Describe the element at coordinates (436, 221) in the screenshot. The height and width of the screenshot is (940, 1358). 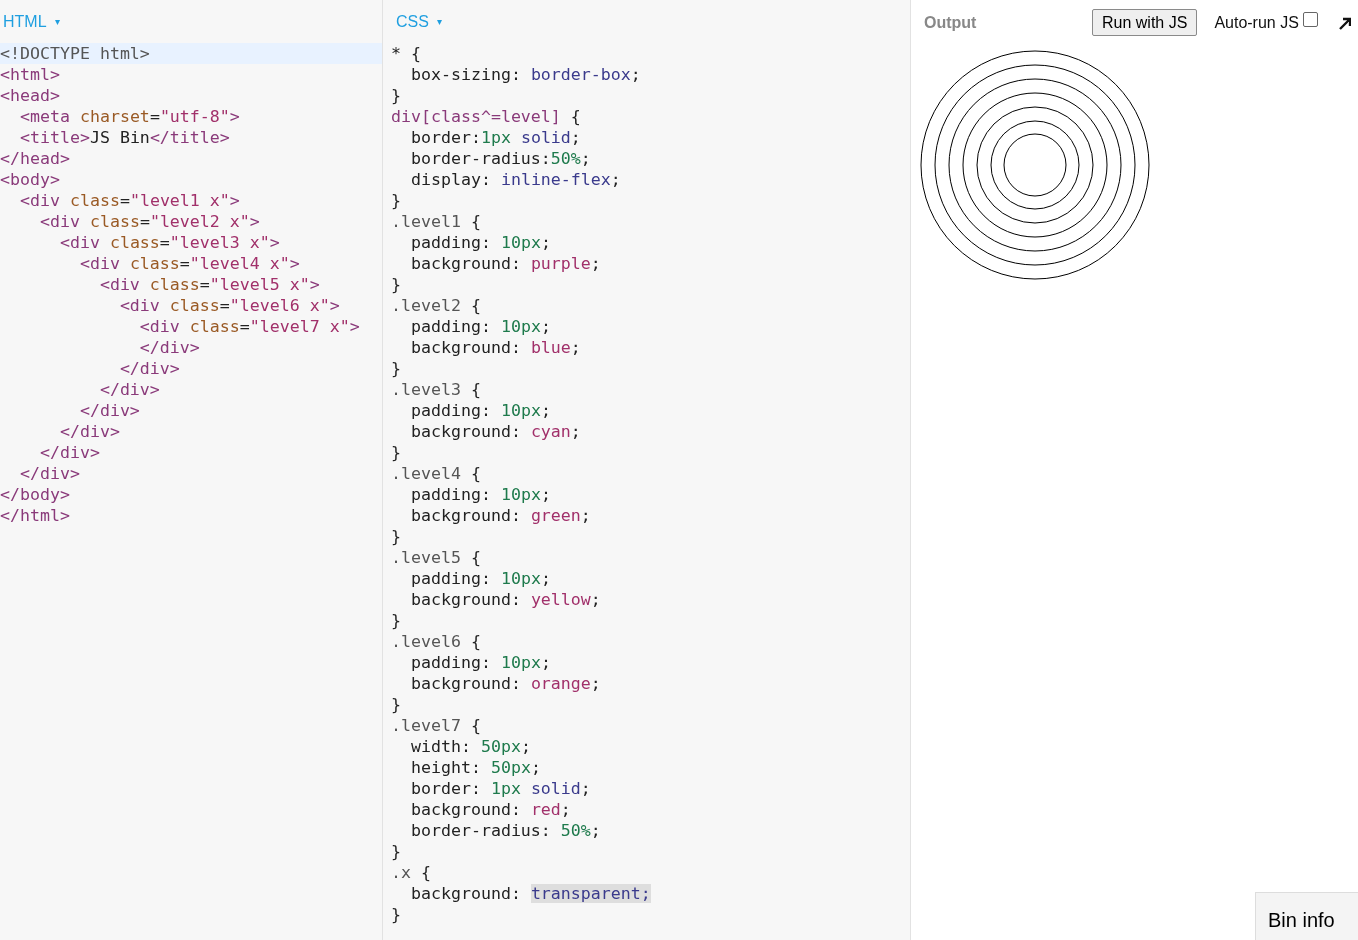
I see `code-line: .level1 {` at that location.